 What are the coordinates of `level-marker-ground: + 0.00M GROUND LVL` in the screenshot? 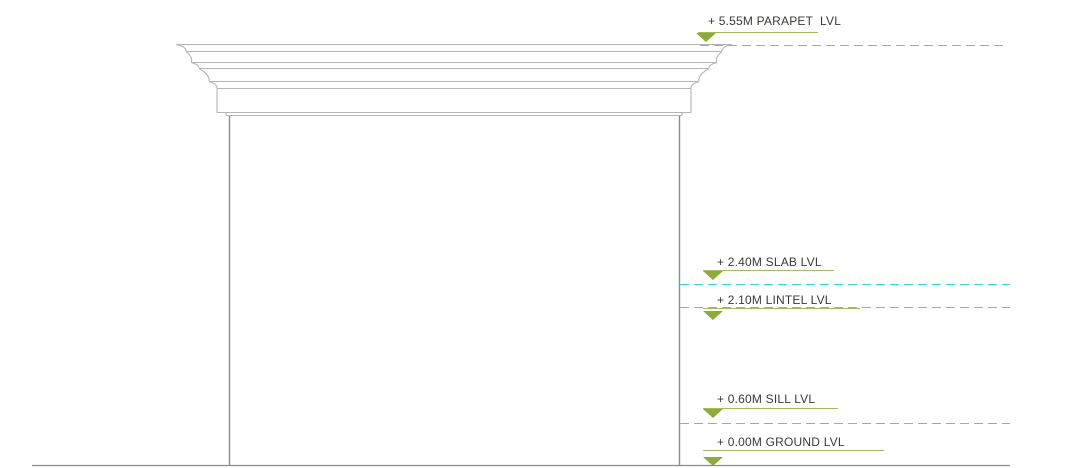 It's located at (793, 450).